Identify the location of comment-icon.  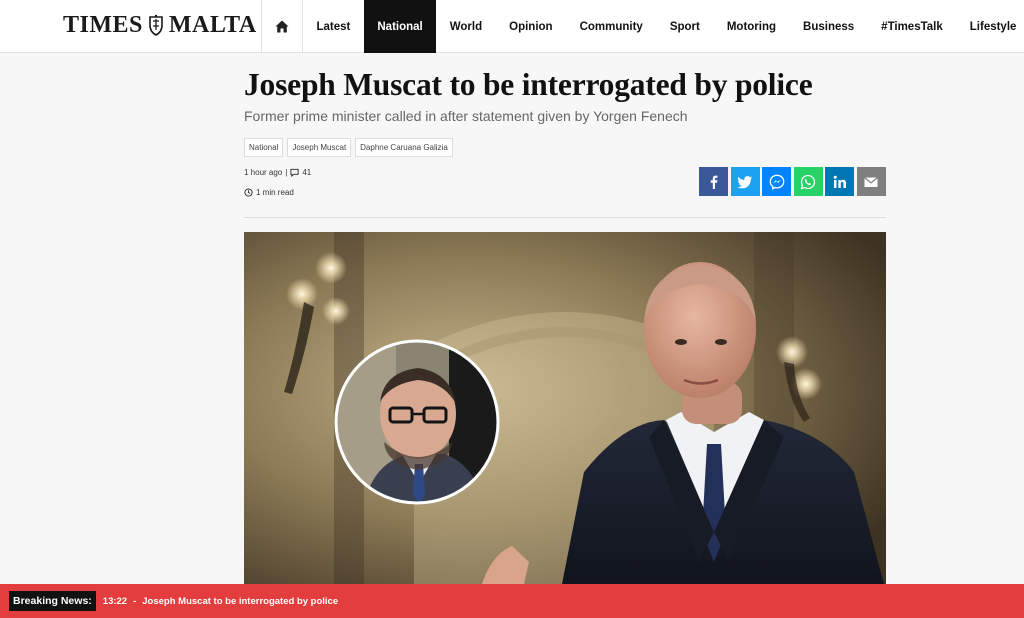
(294, 172).